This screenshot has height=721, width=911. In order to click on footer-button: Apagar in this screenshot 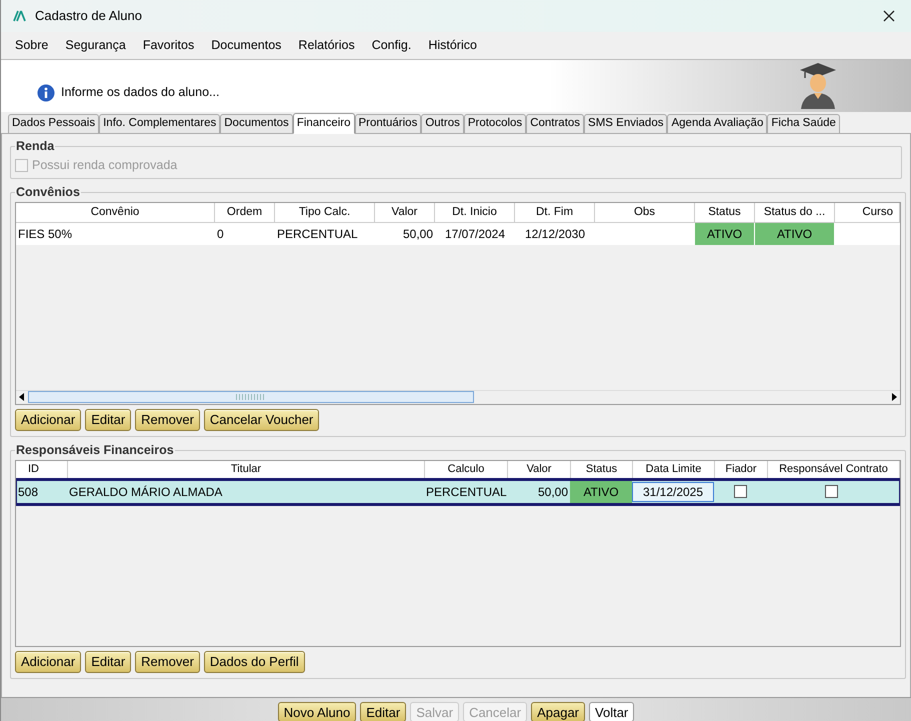, I will do `click(558, 711)`.